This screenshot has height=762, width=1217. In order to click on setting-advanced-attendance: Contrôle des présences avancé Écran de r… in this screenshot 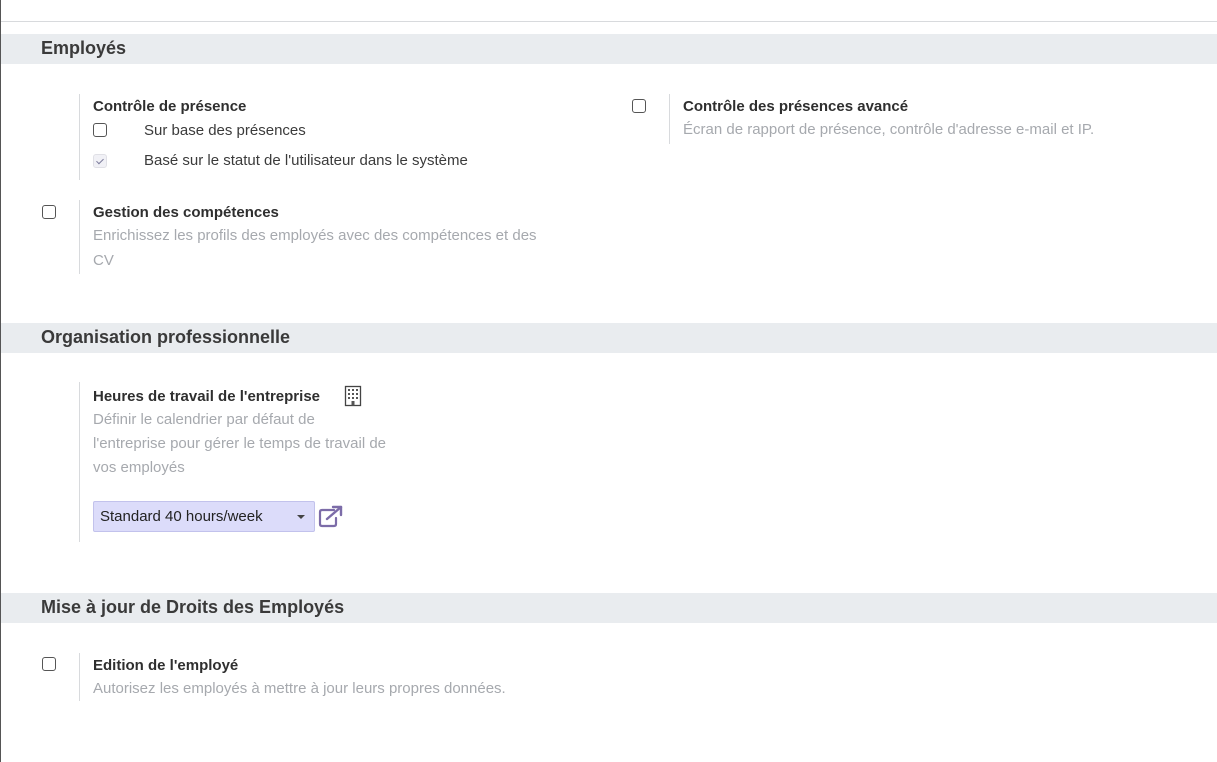, I will do `click(939, 119)`.